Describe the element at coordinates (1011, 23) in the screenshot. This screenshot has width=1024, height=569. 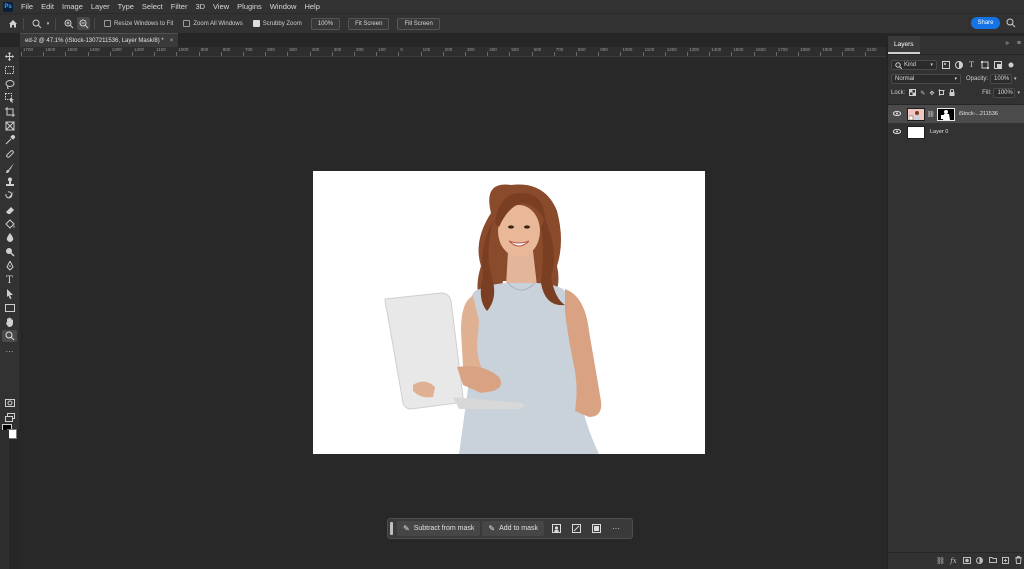
I see `search-icon` at that location.